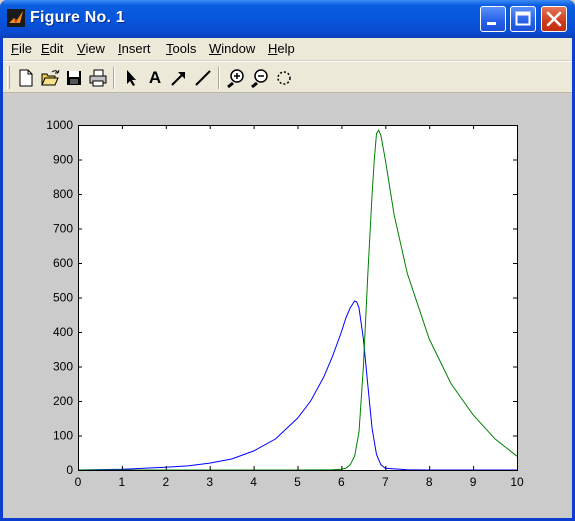  Describe the element at coordinates (74, 78) in the screenshot. I see `save-icon` at that location.